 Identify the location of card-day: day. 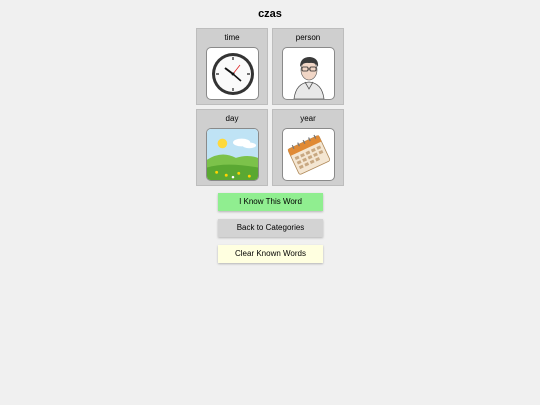
(232, 147).